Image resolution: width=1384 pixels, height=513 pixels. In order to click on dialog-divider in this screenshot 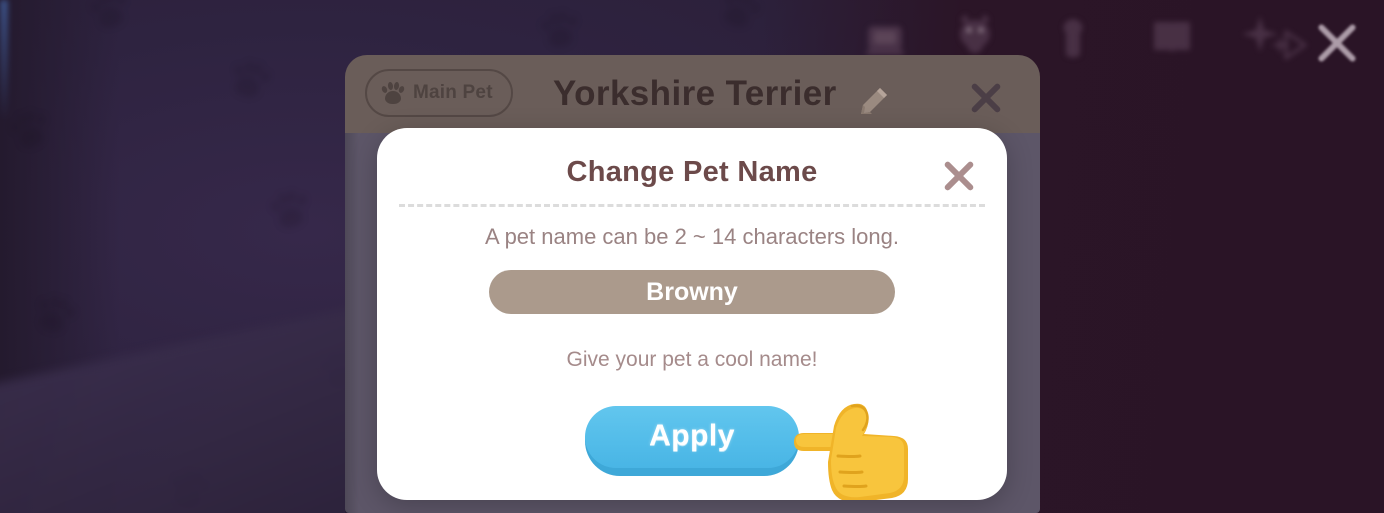, I will do `click(692, 205)`.